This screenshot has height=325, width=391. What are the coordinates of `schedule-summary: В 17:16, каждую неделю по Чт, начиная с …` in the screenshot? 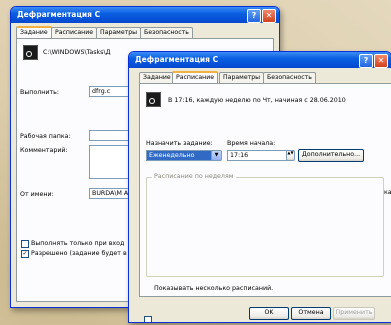 It's located at (257, 100).